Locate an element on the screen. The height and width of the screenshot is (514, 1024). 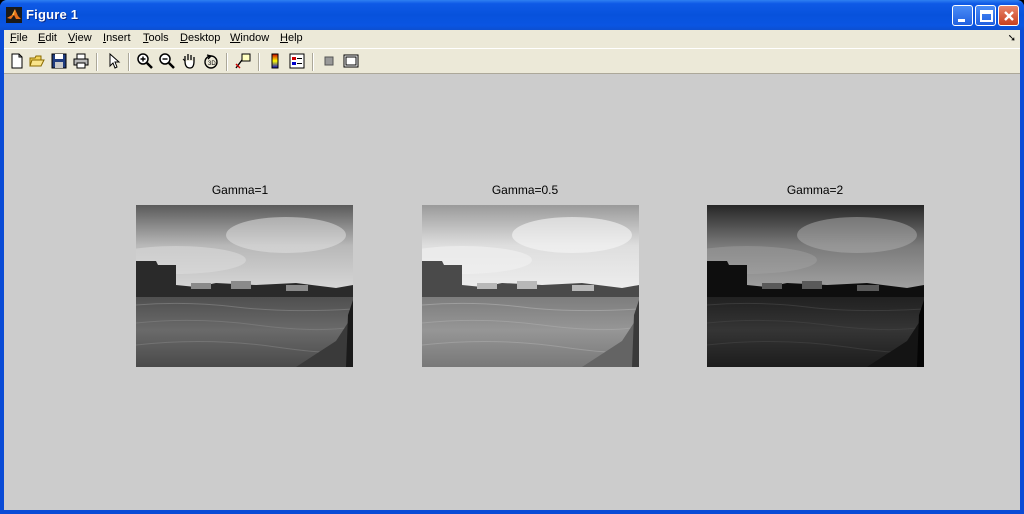
window-title: Figure 1 is located at coordinates (52, 14).